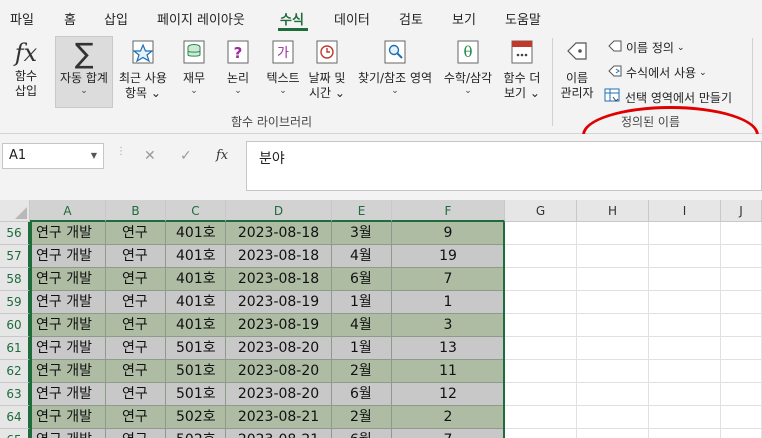 The height and width of the screenshot is (438, 762). Describe the element at coordinates (121, 151) in the screenshot. I see `drag-dots-icon: ⋮` at that location.